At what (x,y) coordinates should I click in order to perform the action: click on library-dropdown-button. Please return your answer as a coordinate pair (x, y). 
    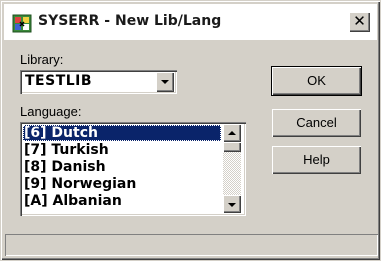
    Looking at the image, I should click on (165, 82).